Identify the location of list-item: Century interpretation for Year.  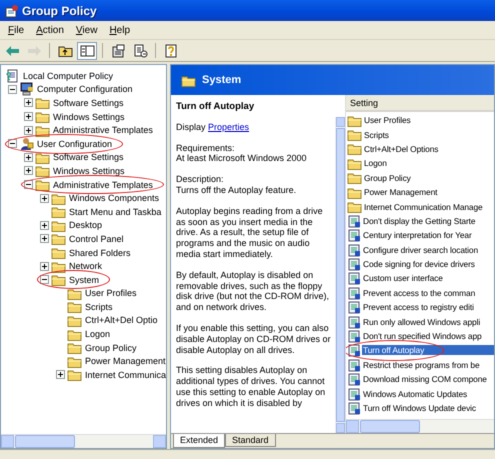
(417, 235).